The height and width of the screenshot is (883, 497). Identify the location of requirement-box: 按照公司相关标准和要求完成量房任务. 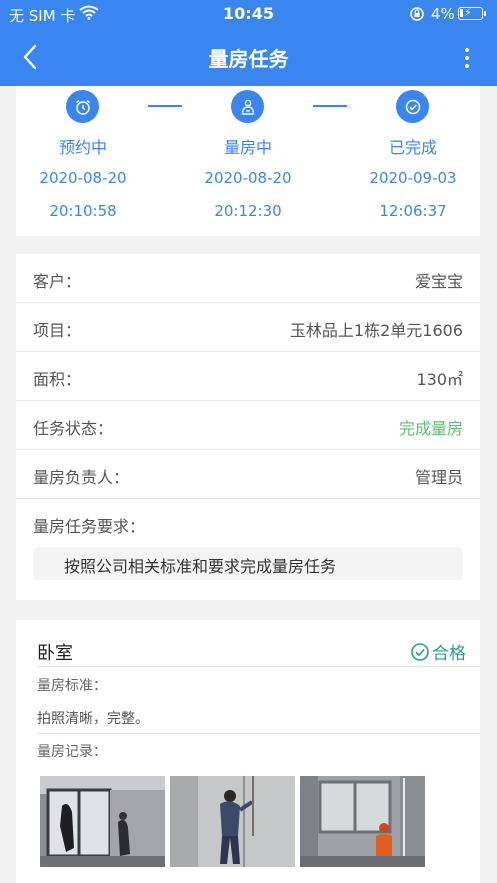
(248, 563).